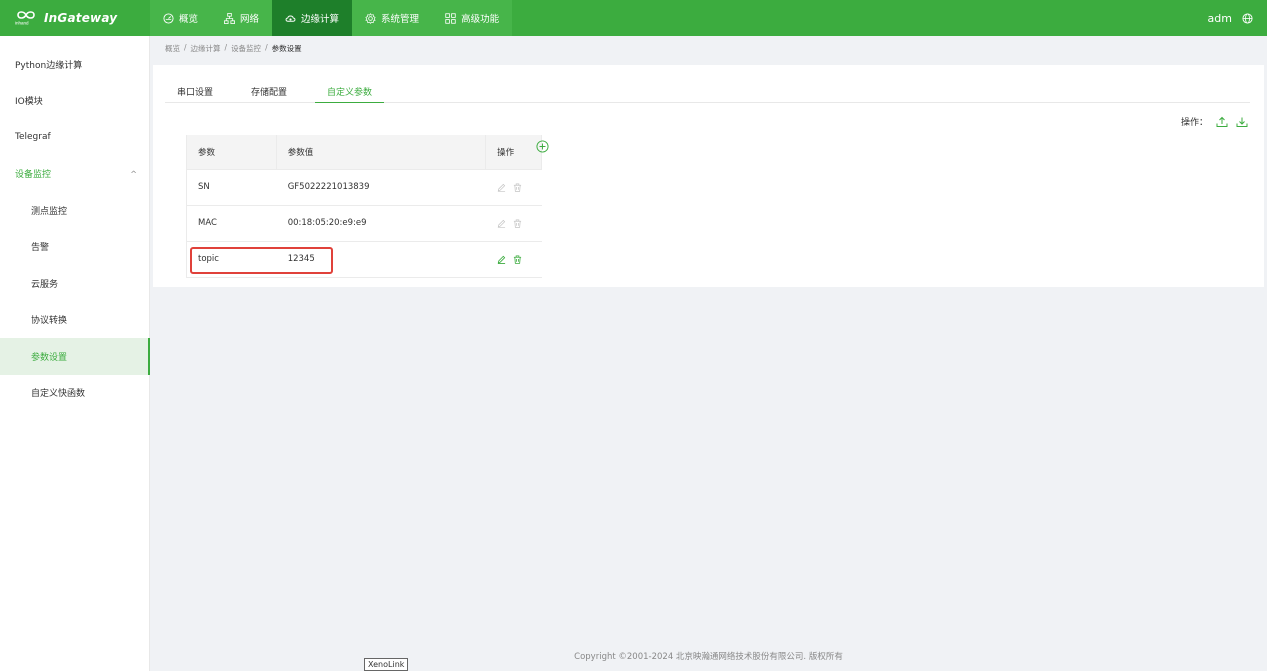 Image resolution: width=1267 pixels, height=671 pixels. Describe the element at coordinates (542, 146) in the screenshot. I see `add-circle-icon` at that location.